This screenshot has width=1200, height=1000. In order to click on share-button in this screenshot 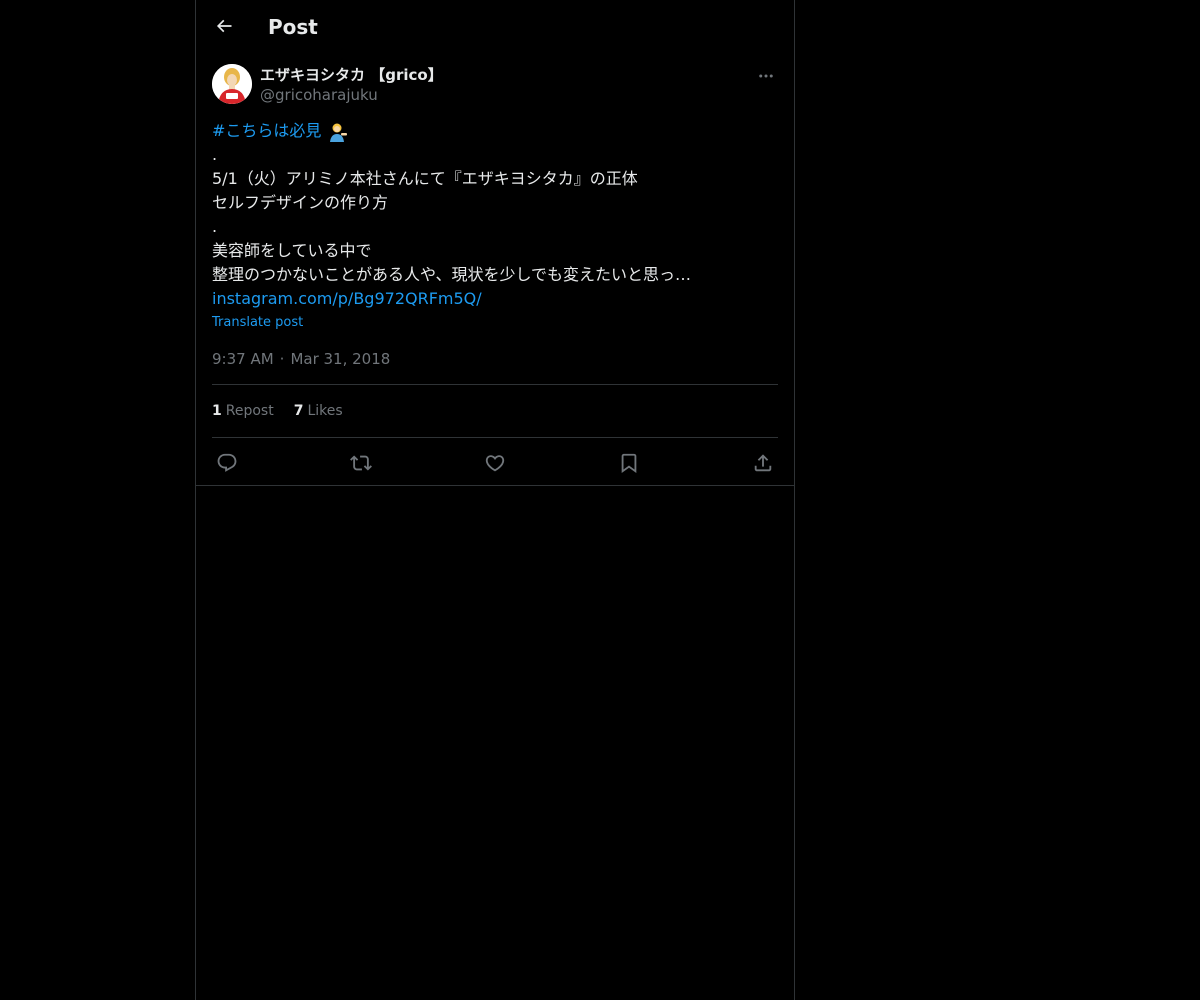, I will do `click(763, 463)`.